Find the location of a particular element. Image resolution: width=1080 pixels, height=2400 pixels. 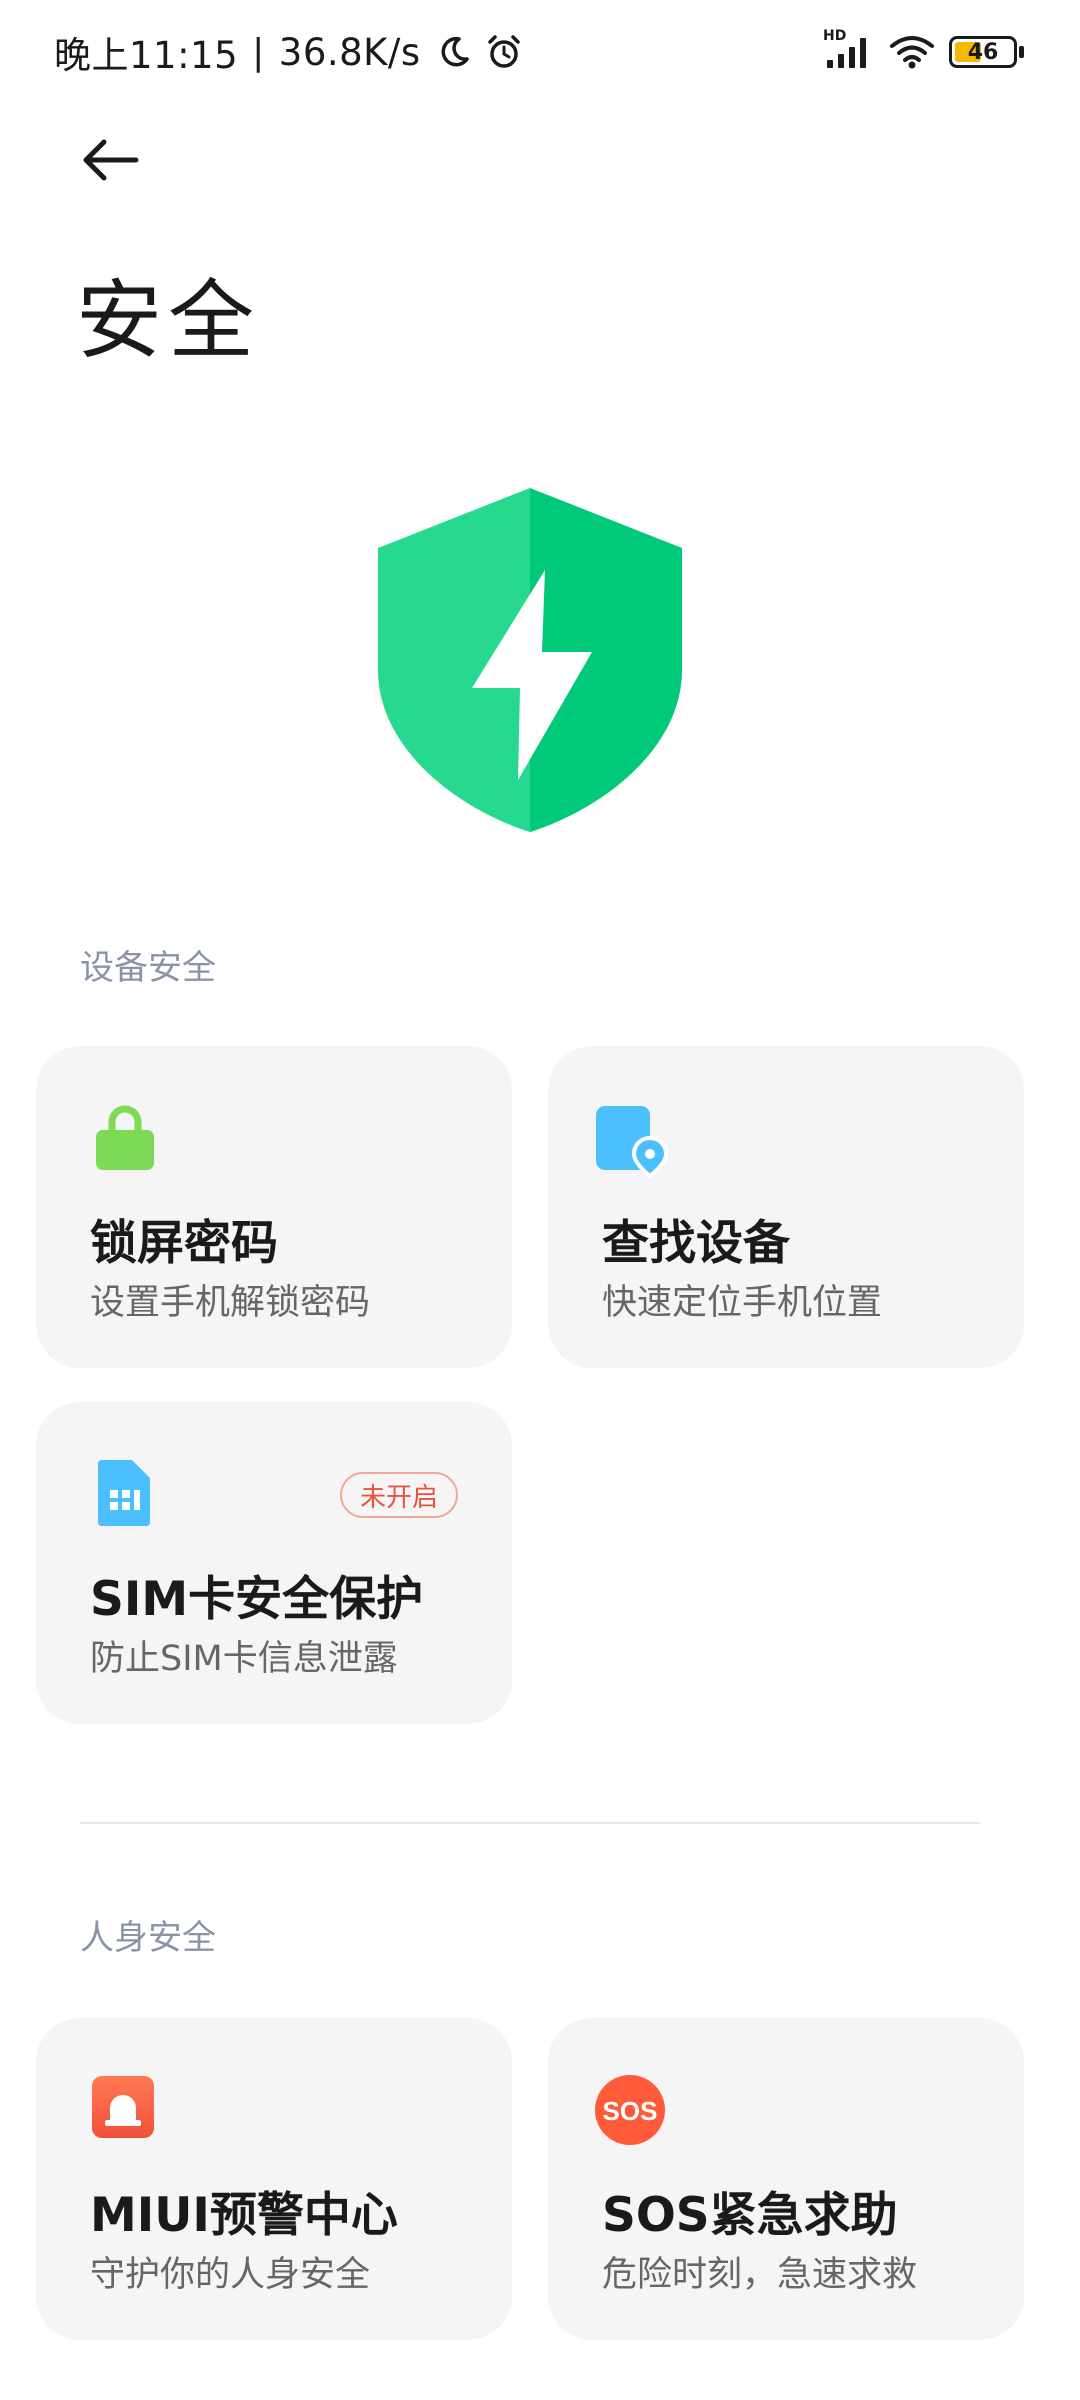

card-subtitle: 危险时刻，急速求救 is located at coordinates (760, 2275).